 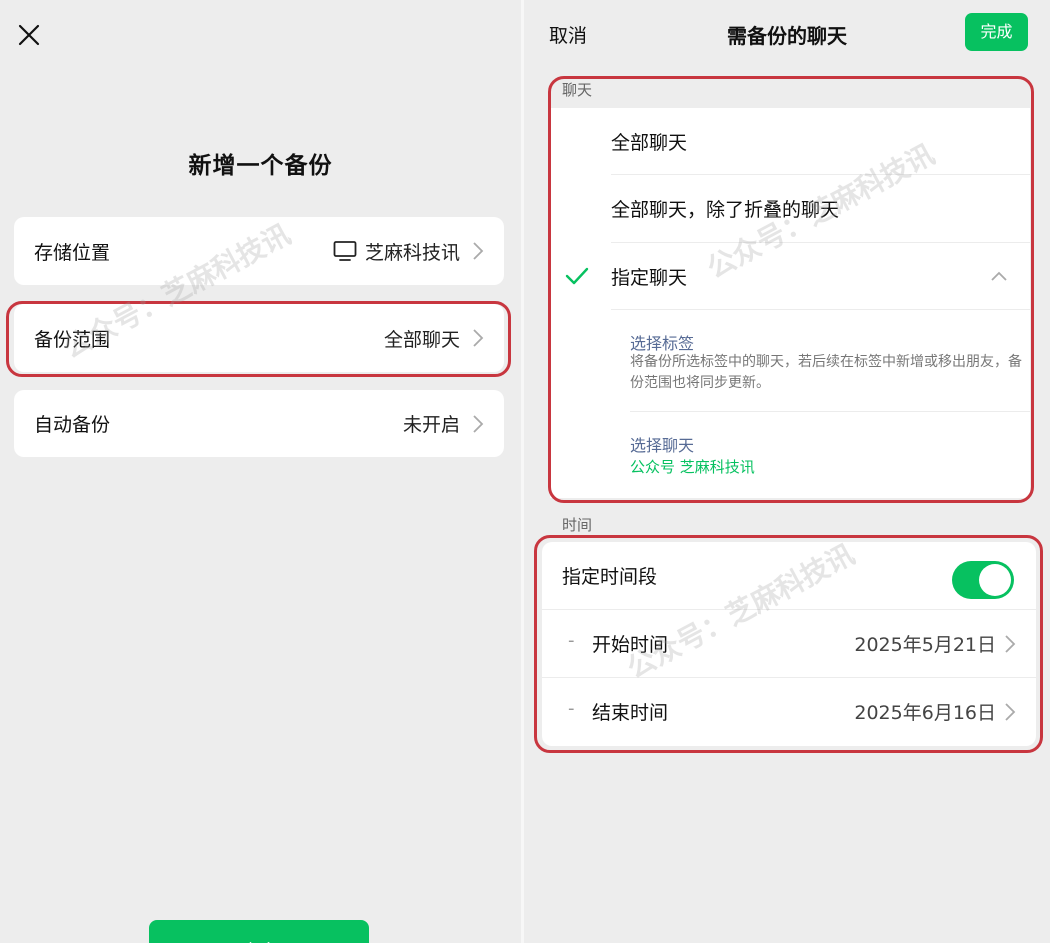 I want to click on row-value: 芝麻科技讯, so click(x=408, y=251).